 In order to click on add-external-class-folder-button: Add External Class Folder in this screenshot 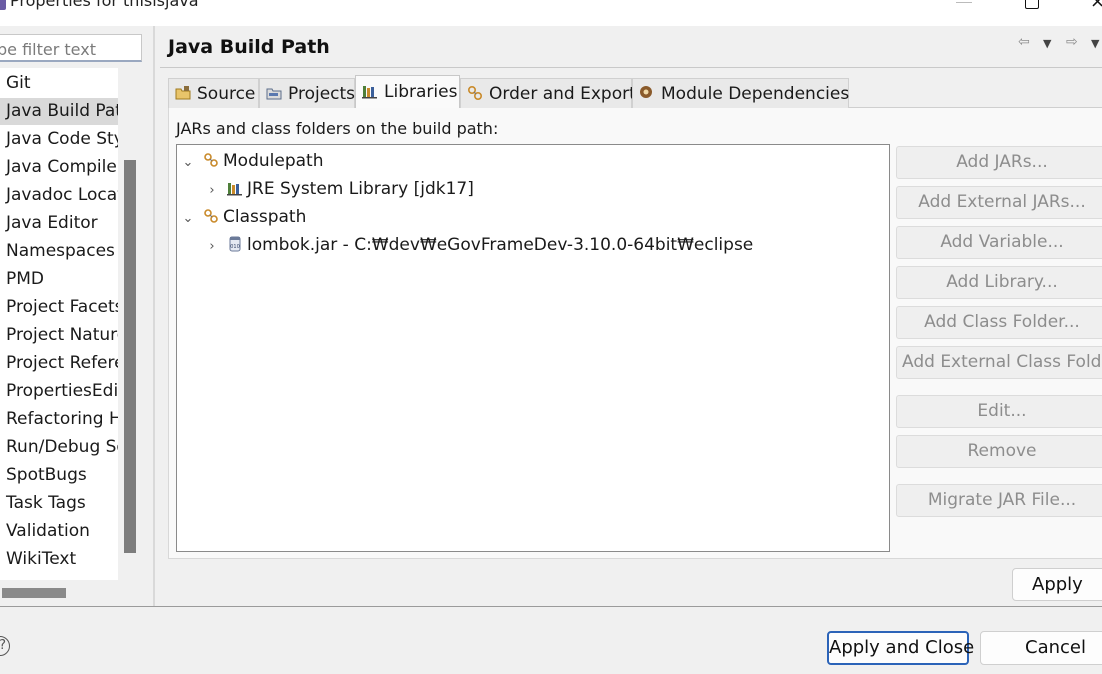, I will do `click(999, 362)`.